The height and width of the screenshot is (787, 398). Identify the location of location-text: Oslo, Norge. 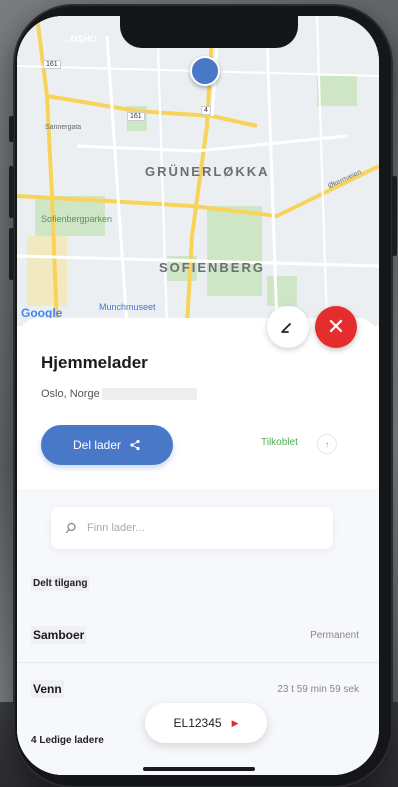
(70, 394).